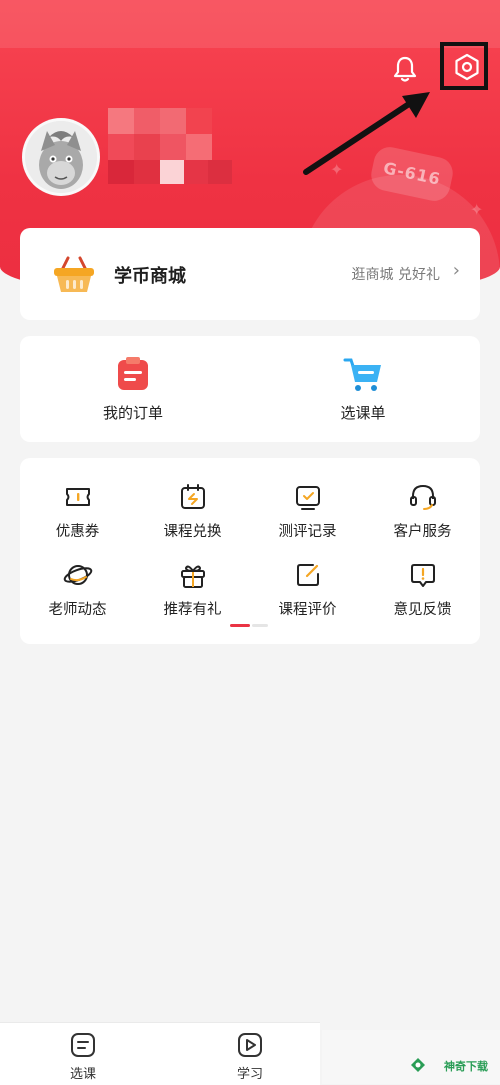  I want to click on username-mosaic, so click(183, 147).